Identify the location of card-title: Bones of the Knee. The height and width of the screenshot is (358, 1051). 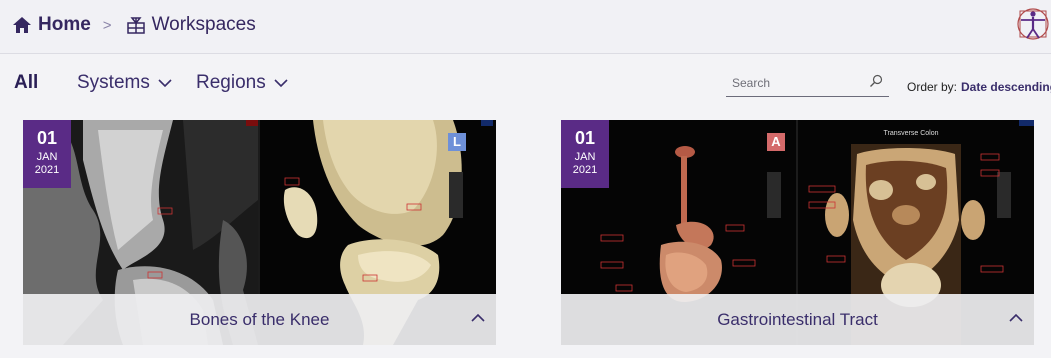
(259, 320).